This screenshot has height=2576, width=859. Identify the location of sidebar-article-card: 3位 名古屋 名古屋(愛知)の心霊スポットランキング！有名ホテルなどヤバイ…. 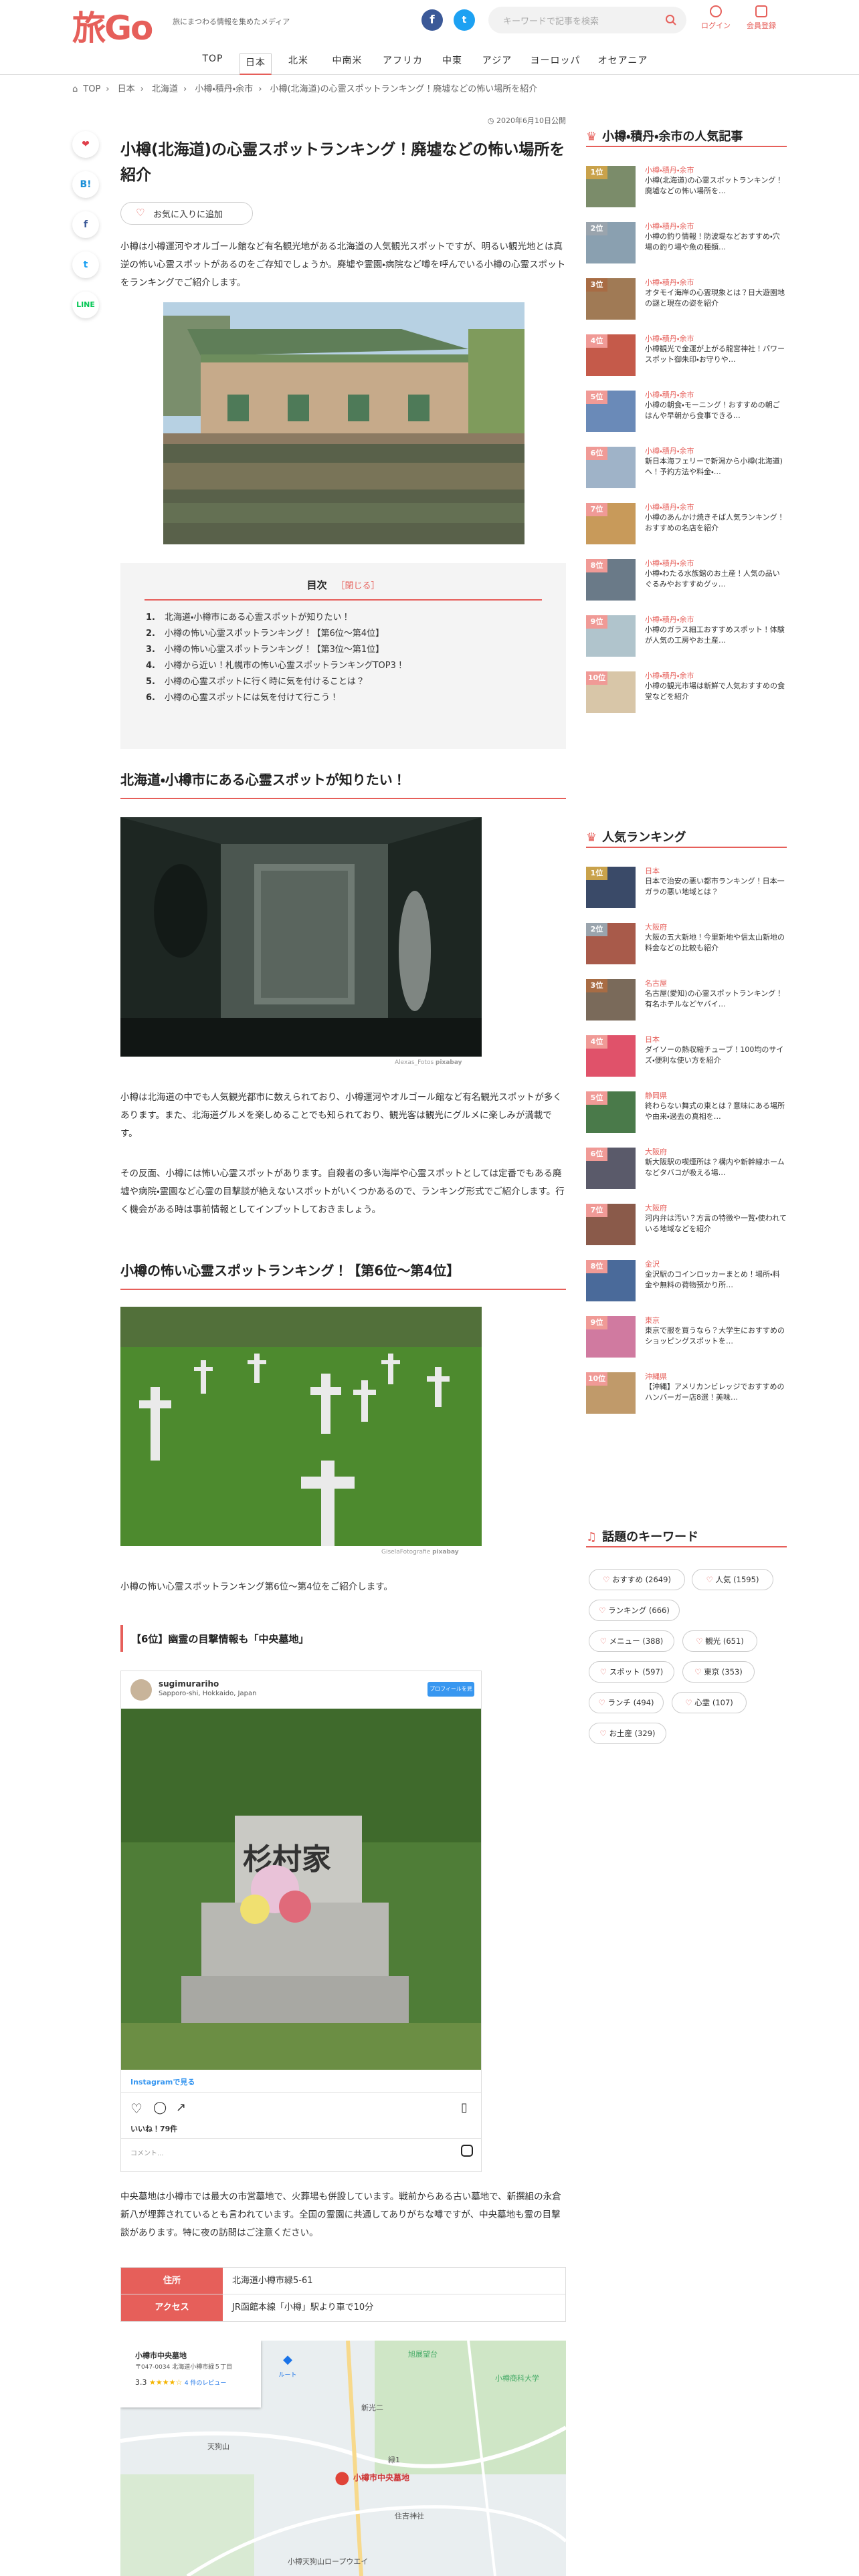
(686, 1000).